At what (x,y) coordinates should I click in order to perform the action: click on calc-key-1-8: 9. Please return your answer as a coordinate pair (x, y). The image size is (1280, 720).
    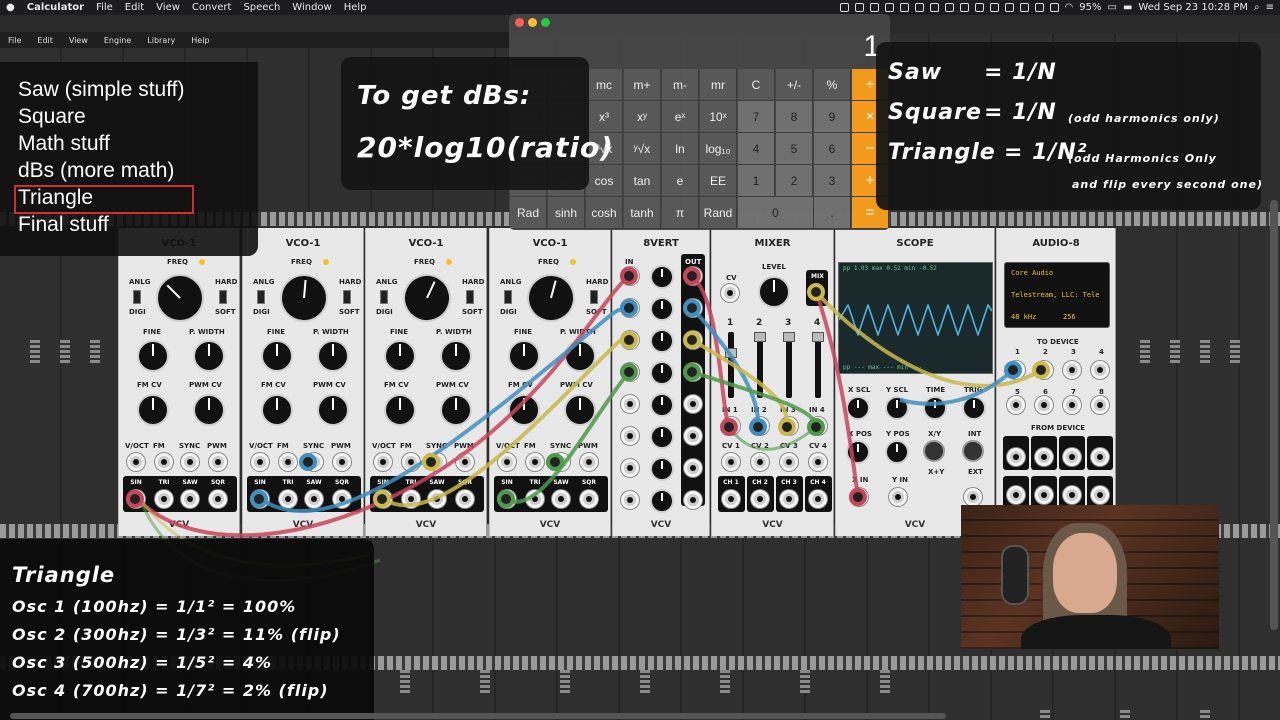
    Looking at the image, I should click on (832, 117).